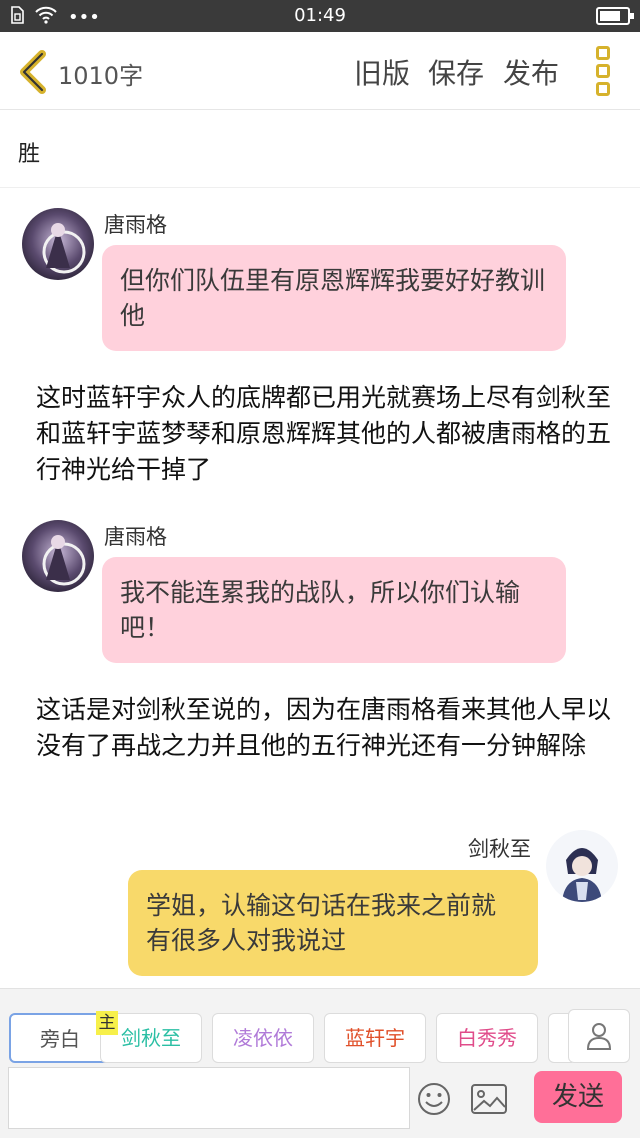  I want to click on image-button, so click(489, 1099).